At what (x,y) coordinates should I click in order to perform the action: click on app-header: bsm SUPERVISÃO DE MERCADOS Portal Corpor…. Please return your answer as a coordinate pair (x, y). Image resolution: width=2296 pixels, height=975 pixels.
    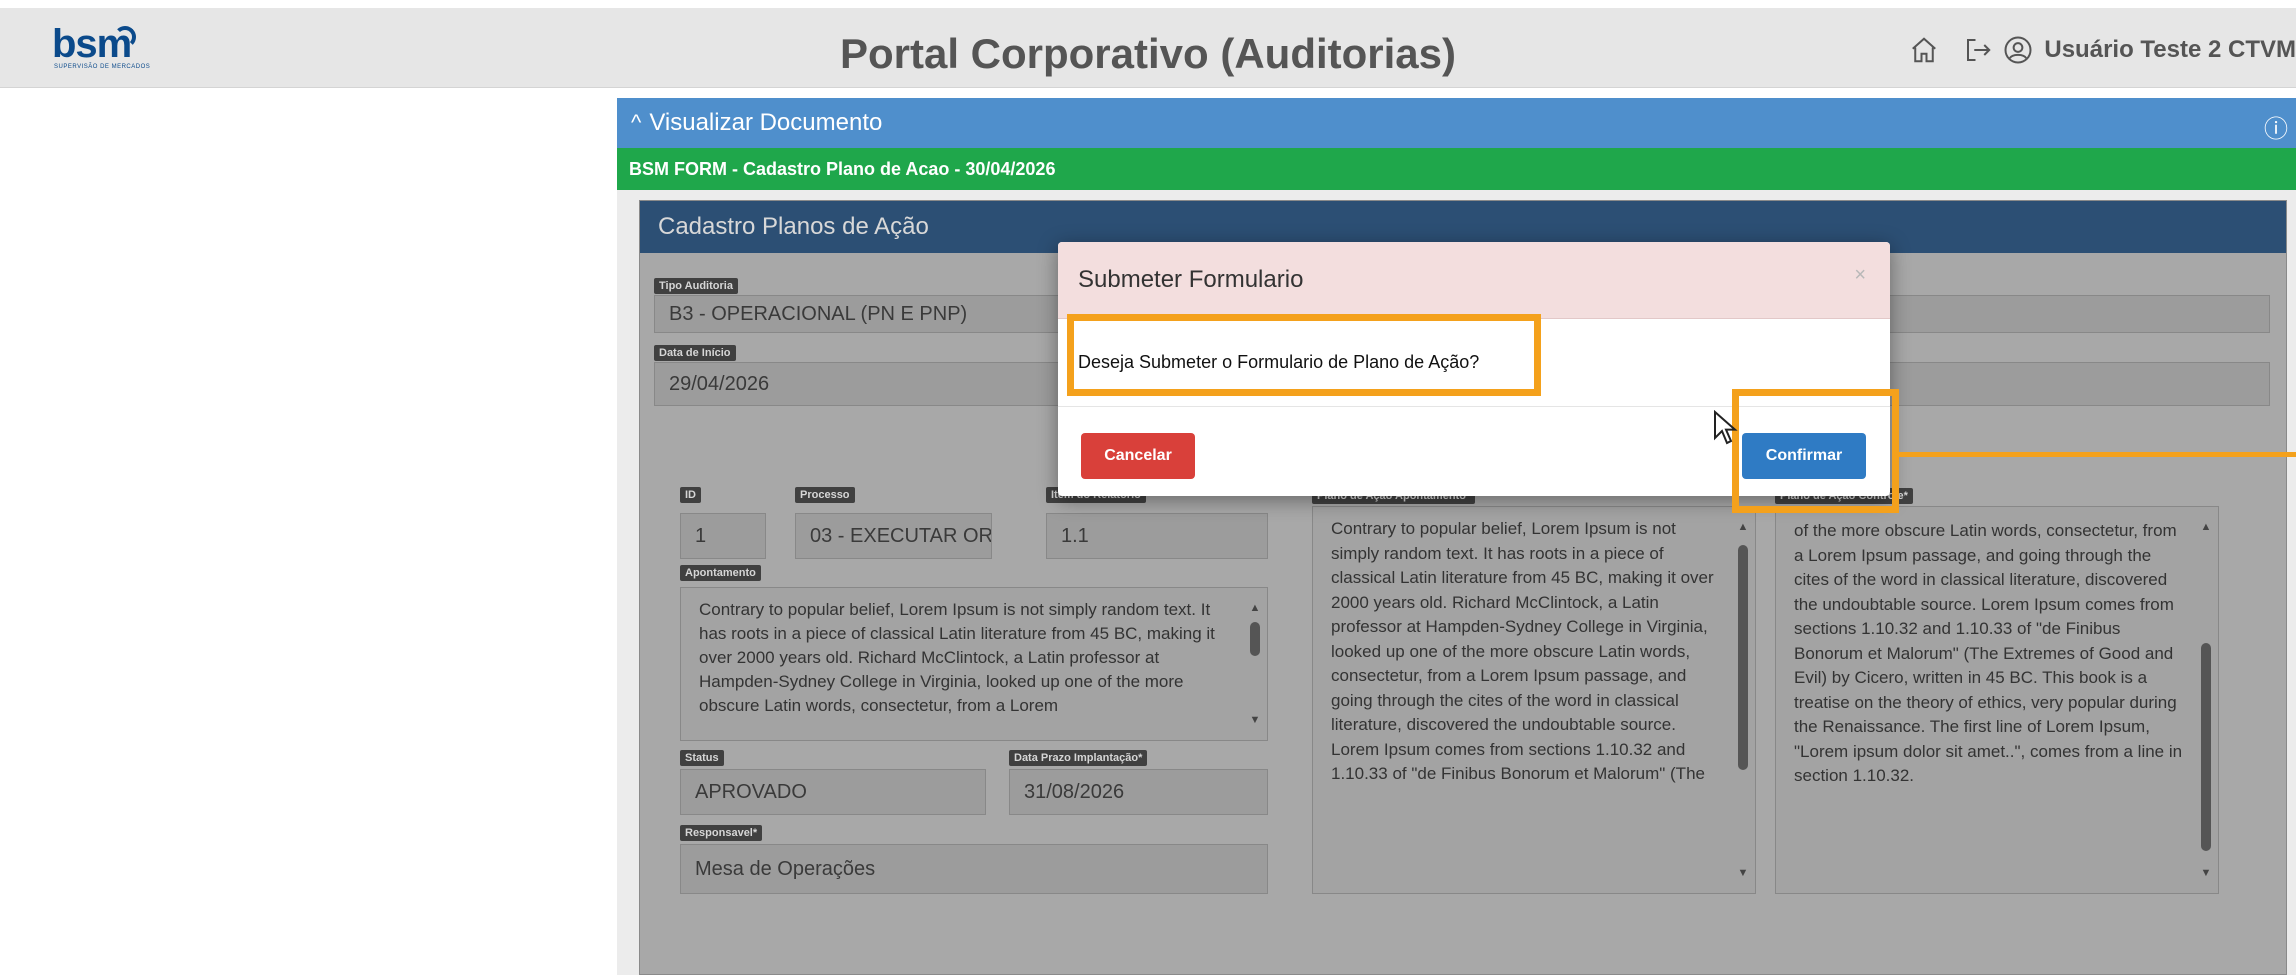
    Looking at the image, I should click on (1148, 48).